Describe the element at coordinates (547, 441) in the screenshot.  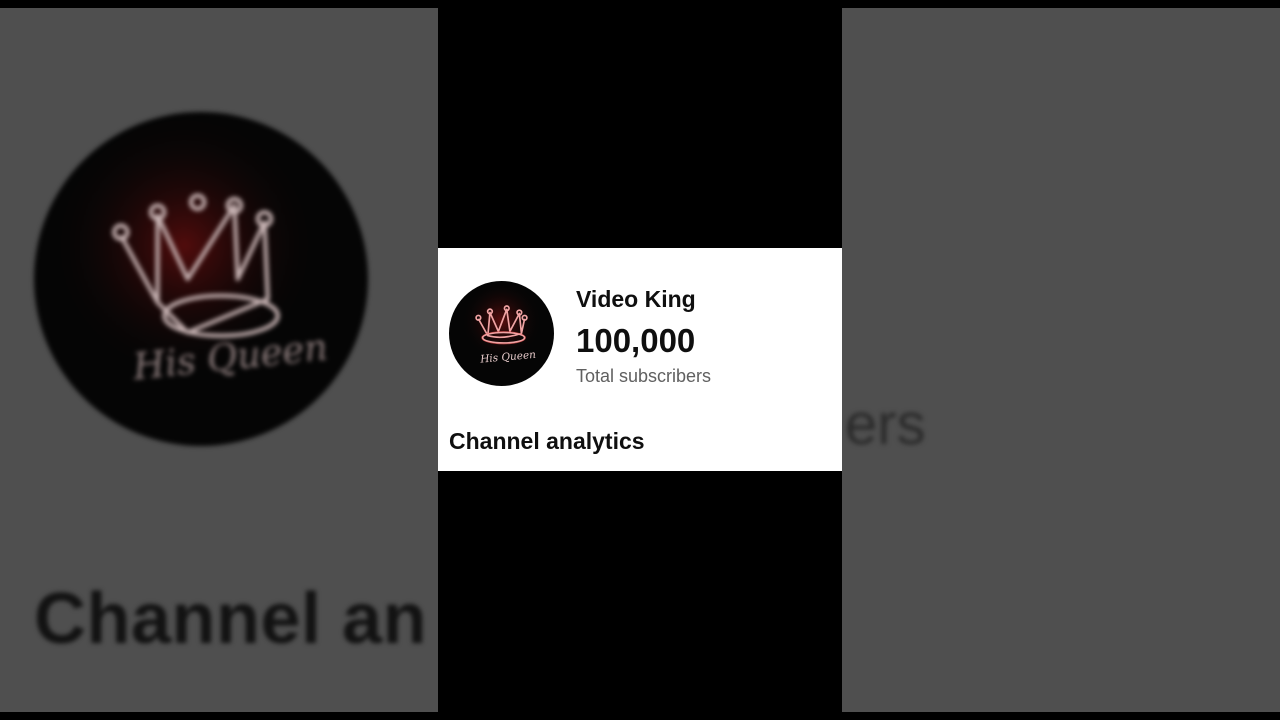
I see `channel-analytics-heading: Channel analytics` at that location.